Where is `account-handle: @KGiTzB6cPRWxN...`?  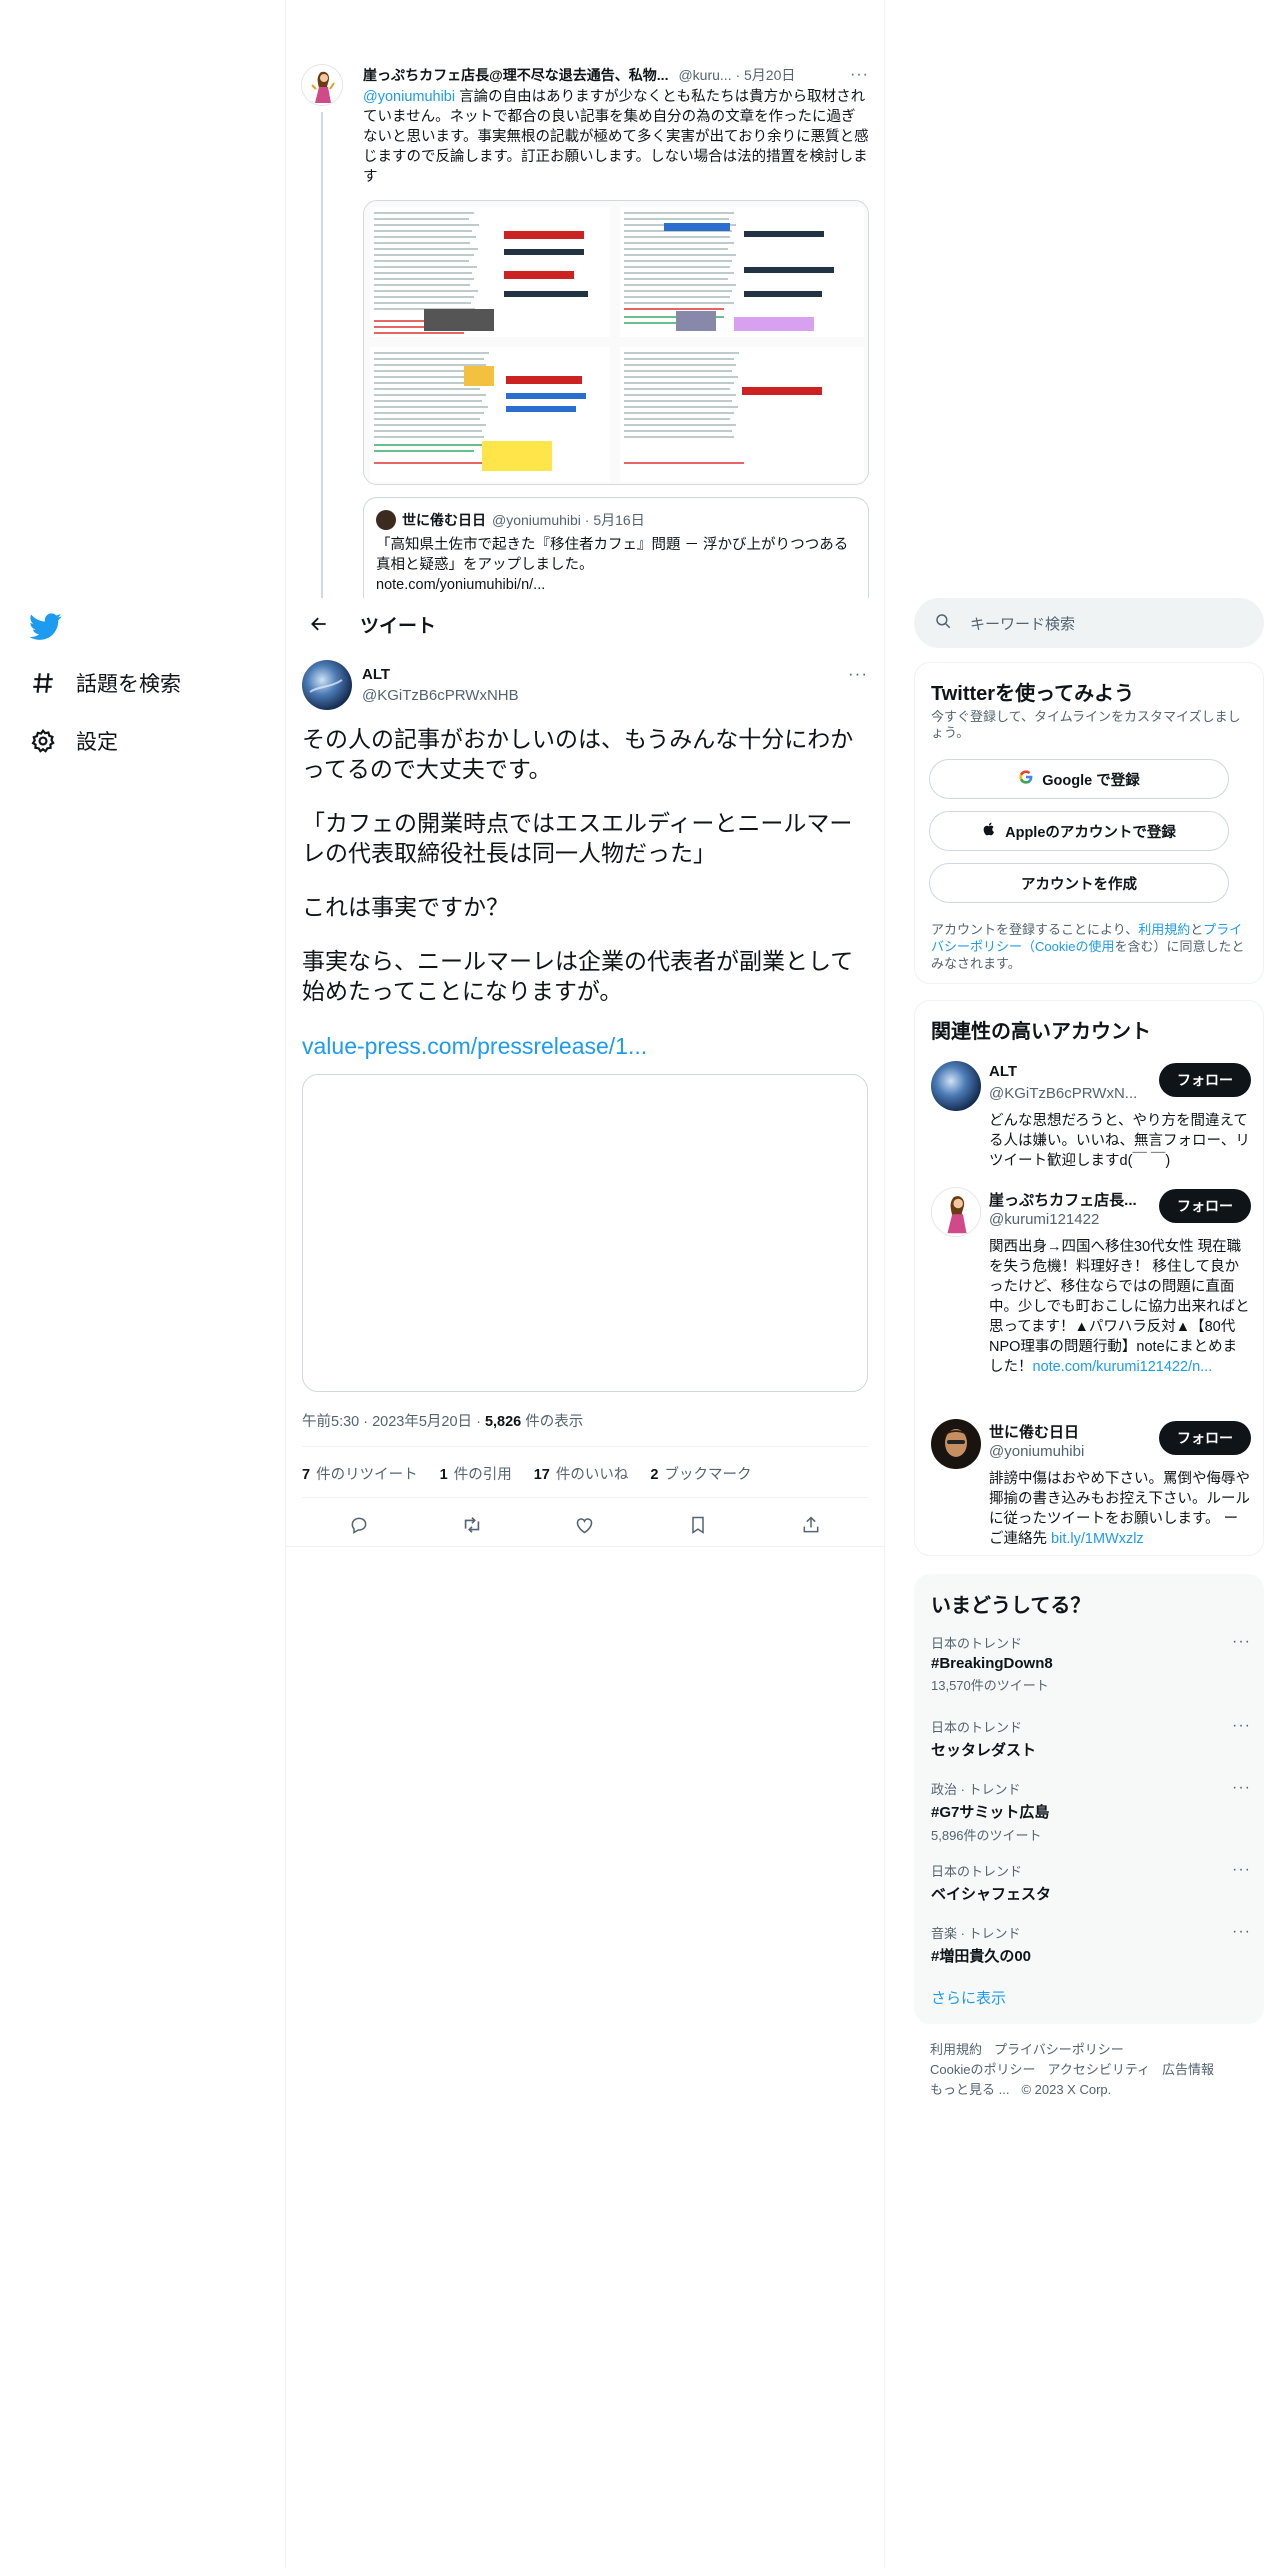
account-handle: @KGiTzB6cPRWxN... is located at coordinates (1063, 1093).